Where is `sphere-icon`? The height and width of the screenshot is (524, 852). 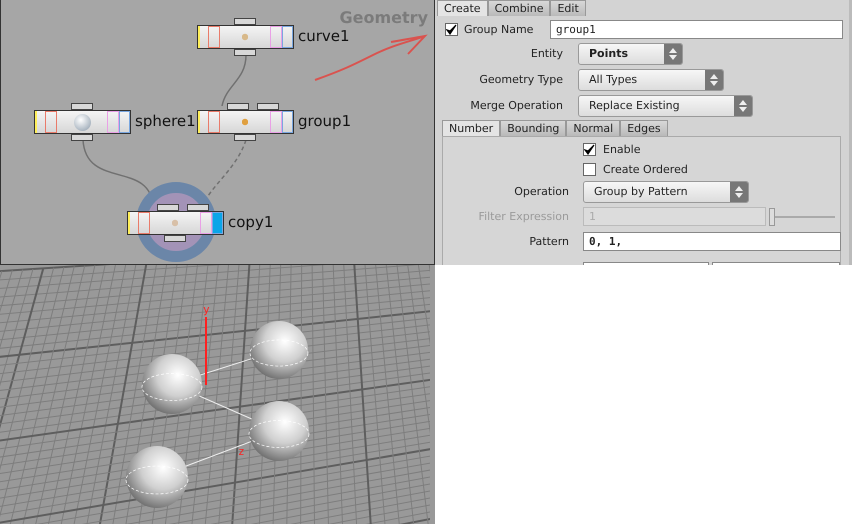
sphere-icon is located at coordinates (82, 122).